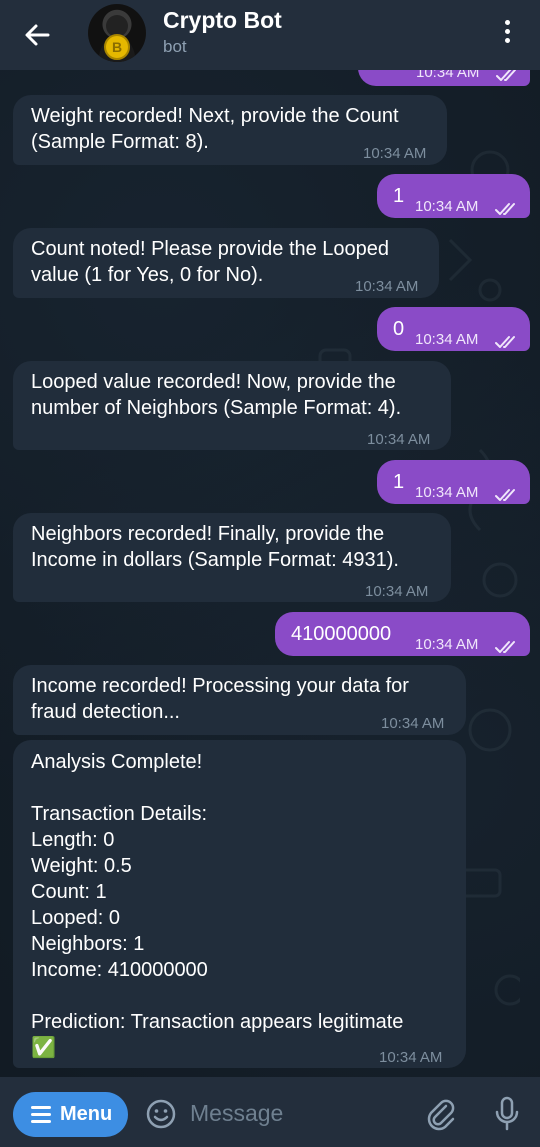 This screenshot has width=540, height=1147. I want to click on message-text: 410000000, so click(341, 634).